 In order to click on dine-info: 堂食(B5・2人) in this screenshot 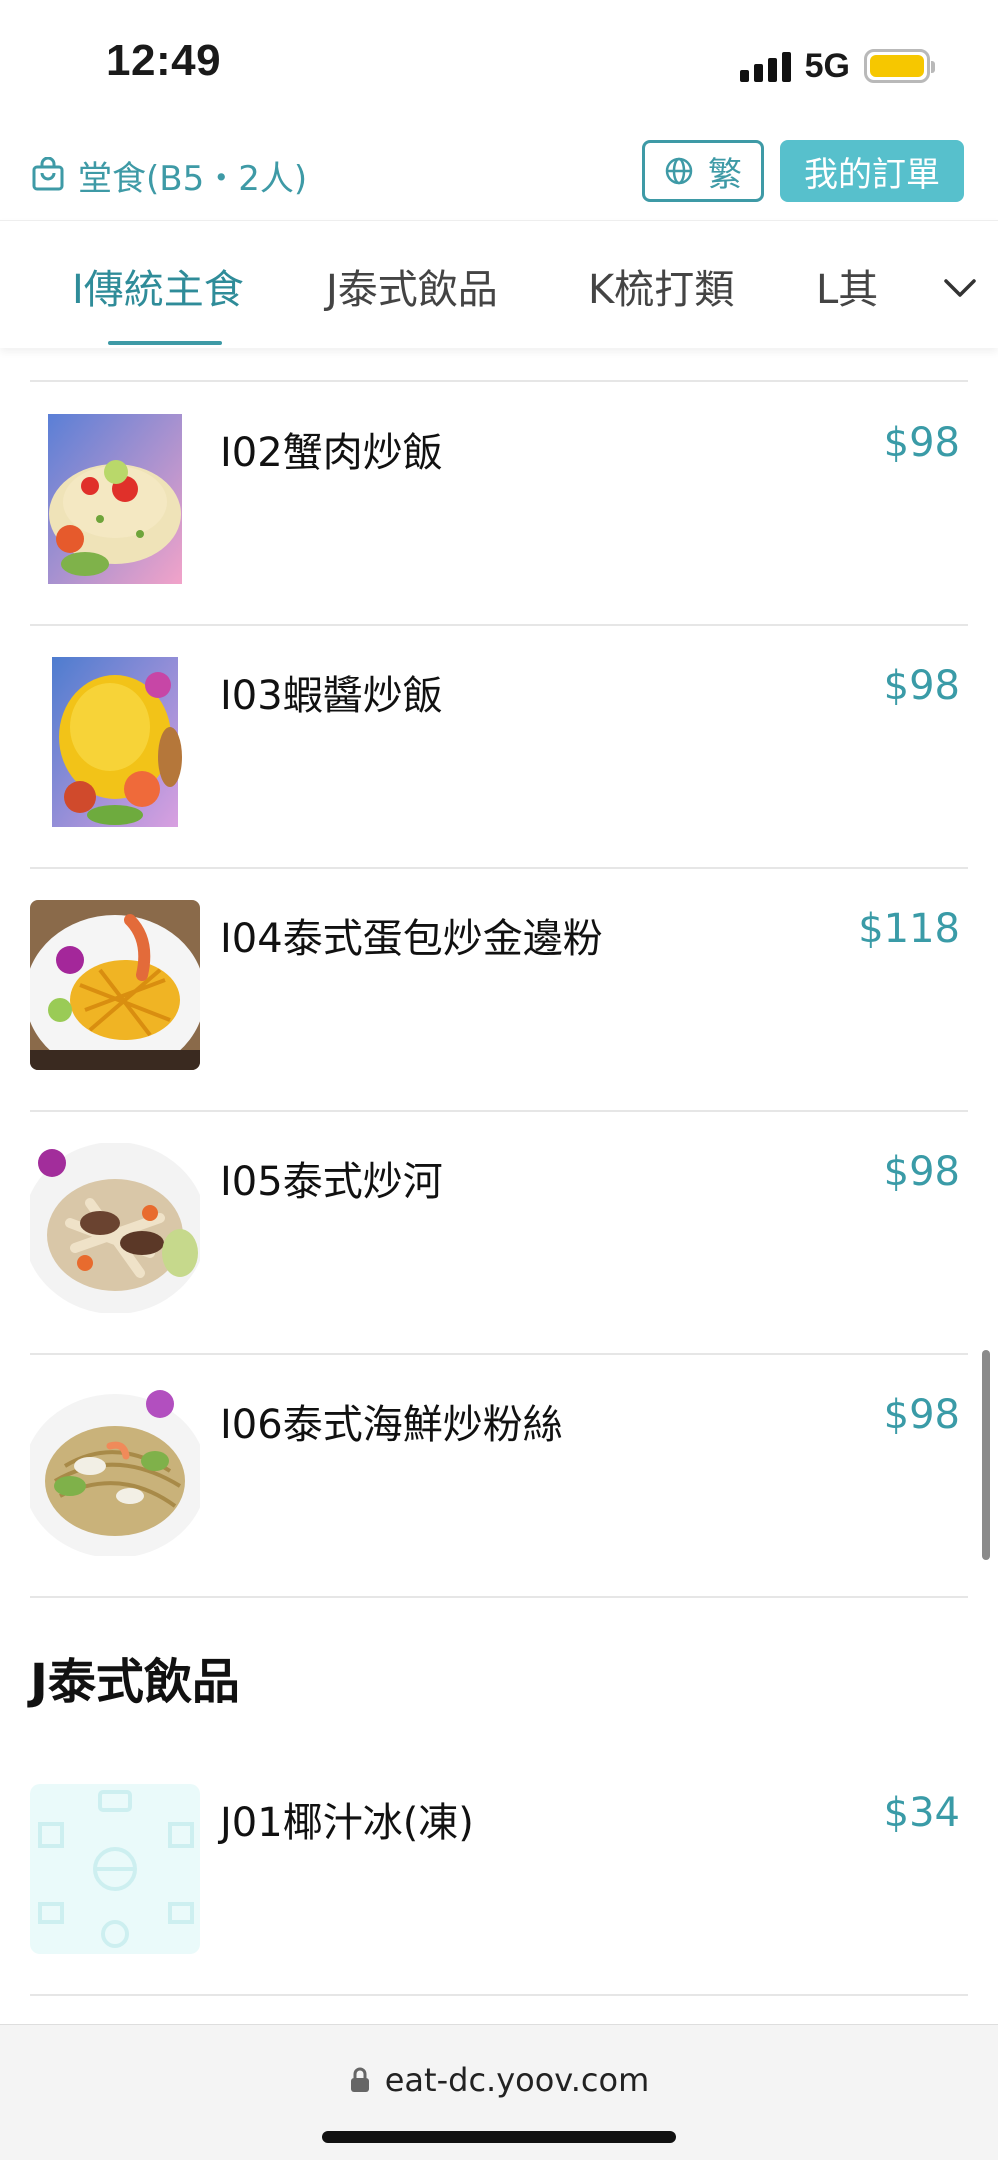, I will do `click(168, 175)`.